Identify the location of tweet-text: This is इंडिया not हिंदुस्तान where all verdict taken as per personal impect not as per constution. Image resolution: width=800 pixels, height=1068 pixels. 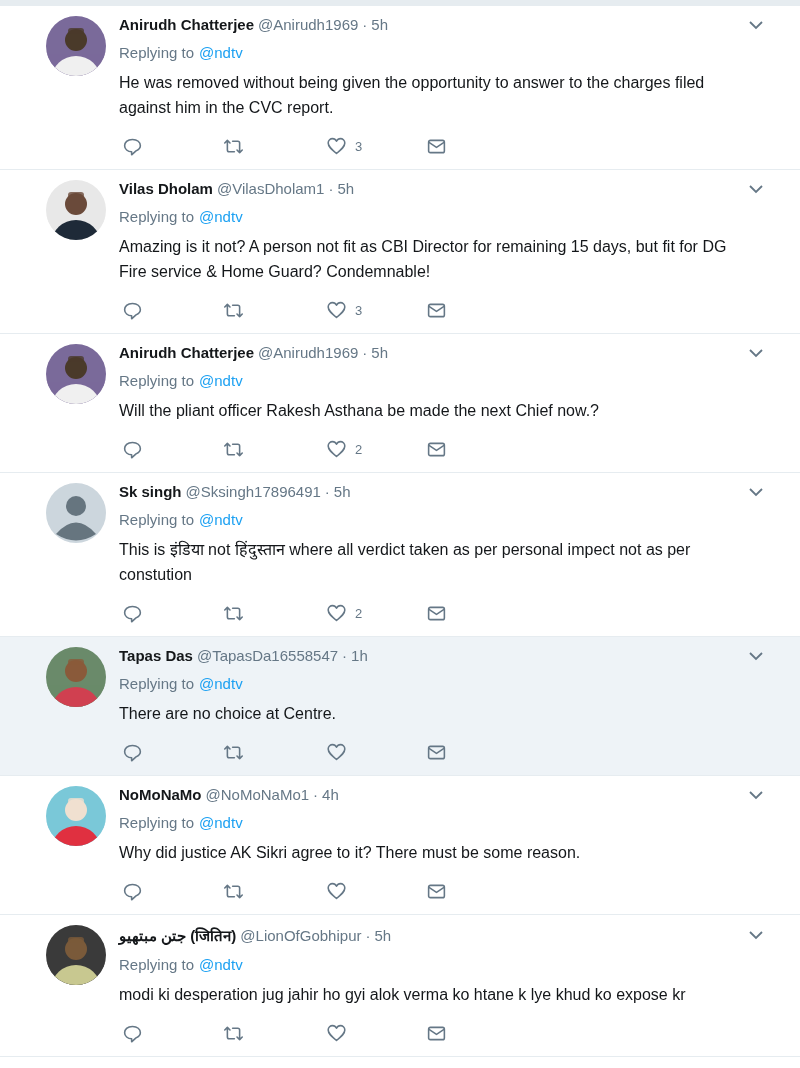
(405, 562).